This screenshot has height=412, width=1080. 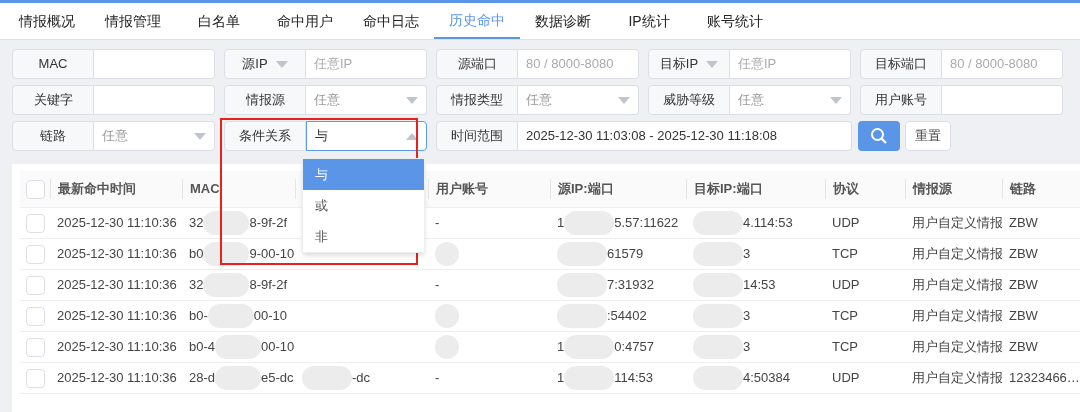 I want to click on column-header: 目标IP:端口, so click(x=728, y=189).